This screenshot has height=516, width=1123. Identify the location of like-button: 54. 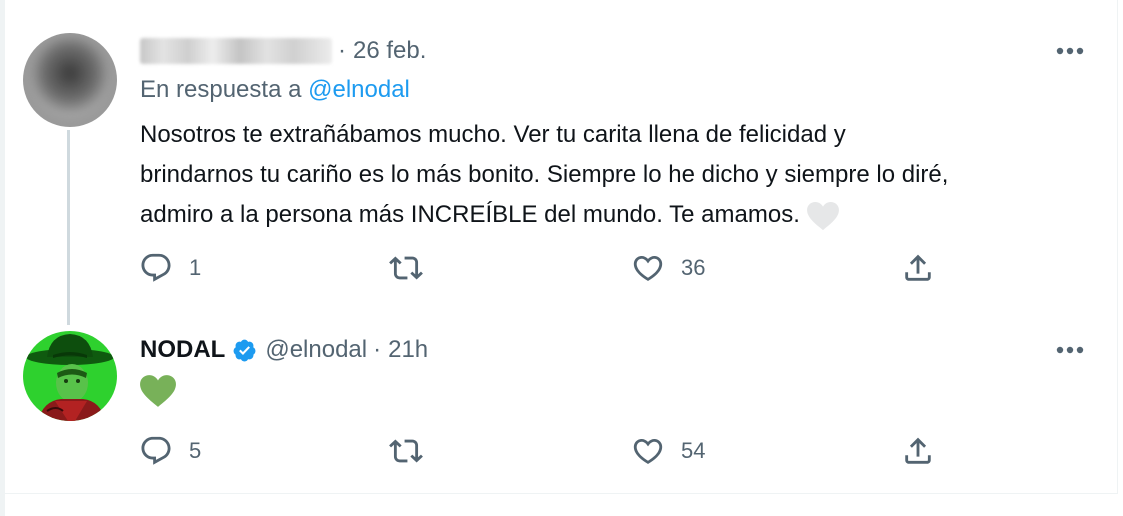
(668, 451).